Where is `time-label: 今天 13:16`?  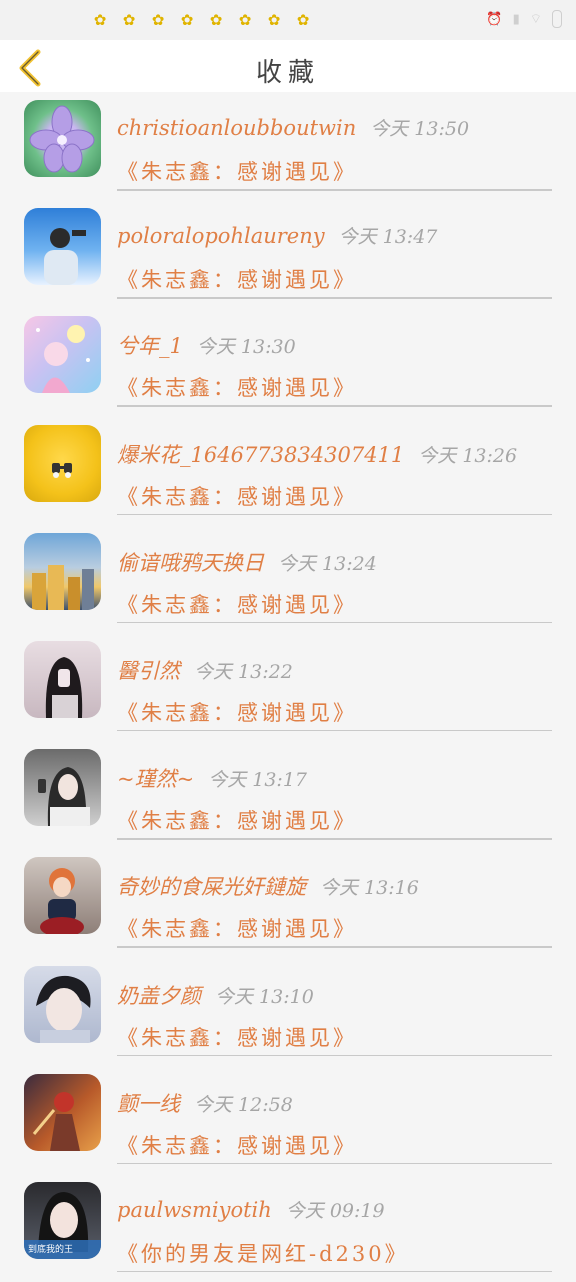
time-label: 今天 13:16 is located at coordinates (369, 888).